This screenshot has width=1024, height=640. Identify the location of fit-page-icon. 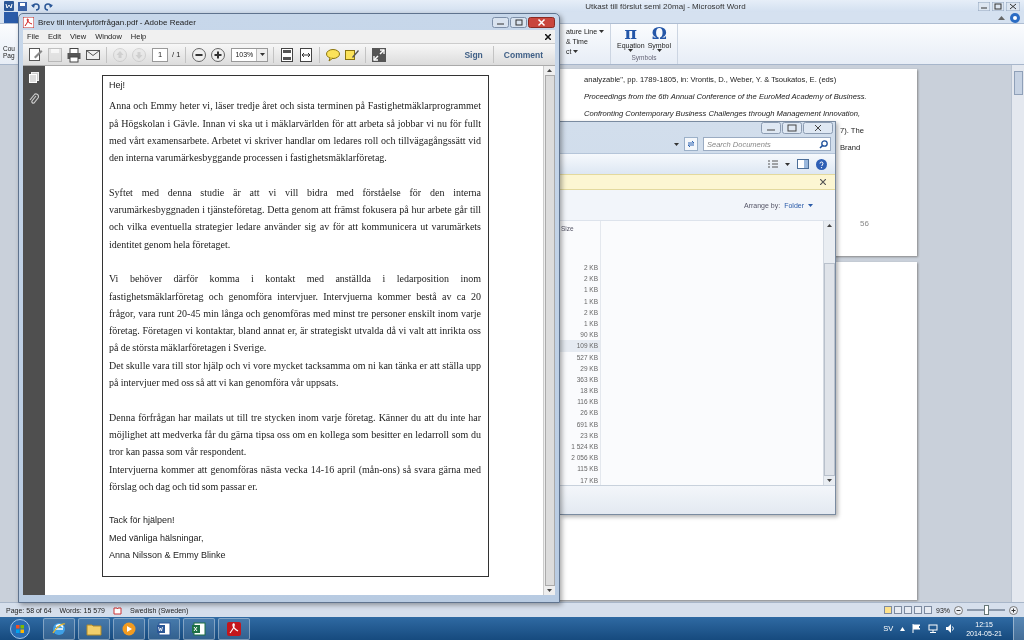
(287, 54).